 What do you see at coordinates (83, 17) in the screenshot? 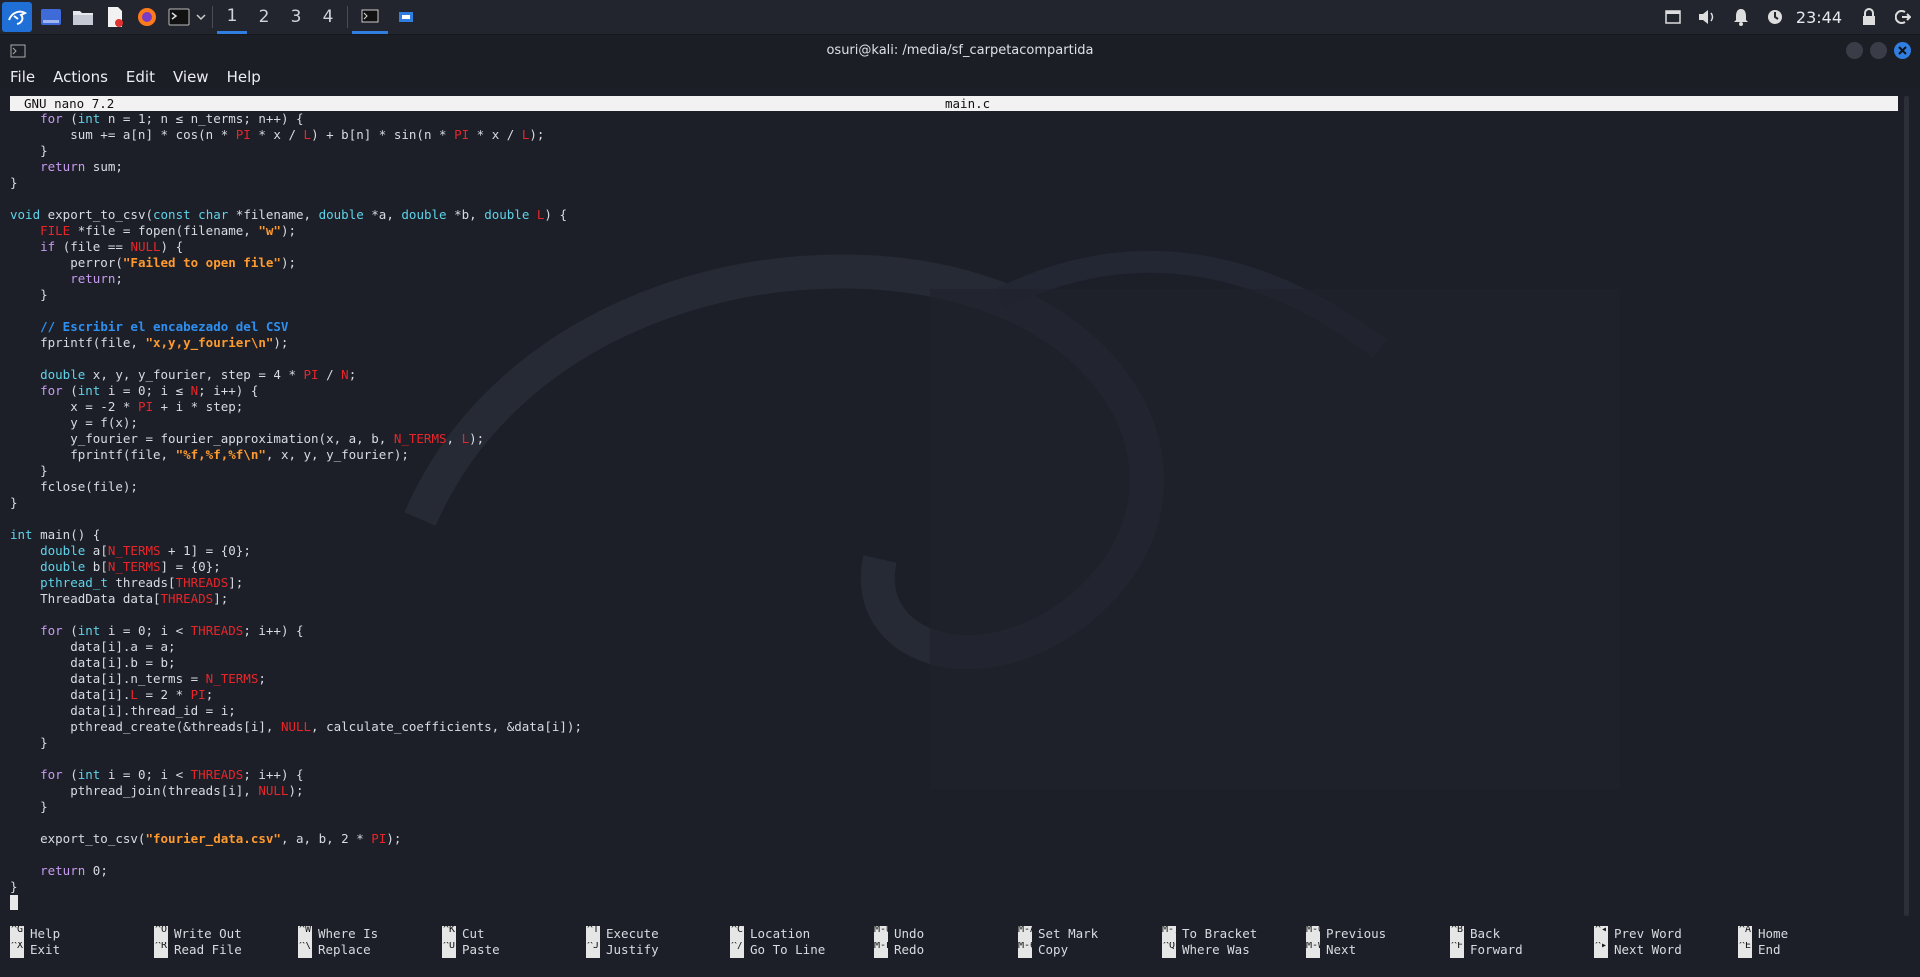
I see `file-manager-icon` at bounding box center [83, 17].